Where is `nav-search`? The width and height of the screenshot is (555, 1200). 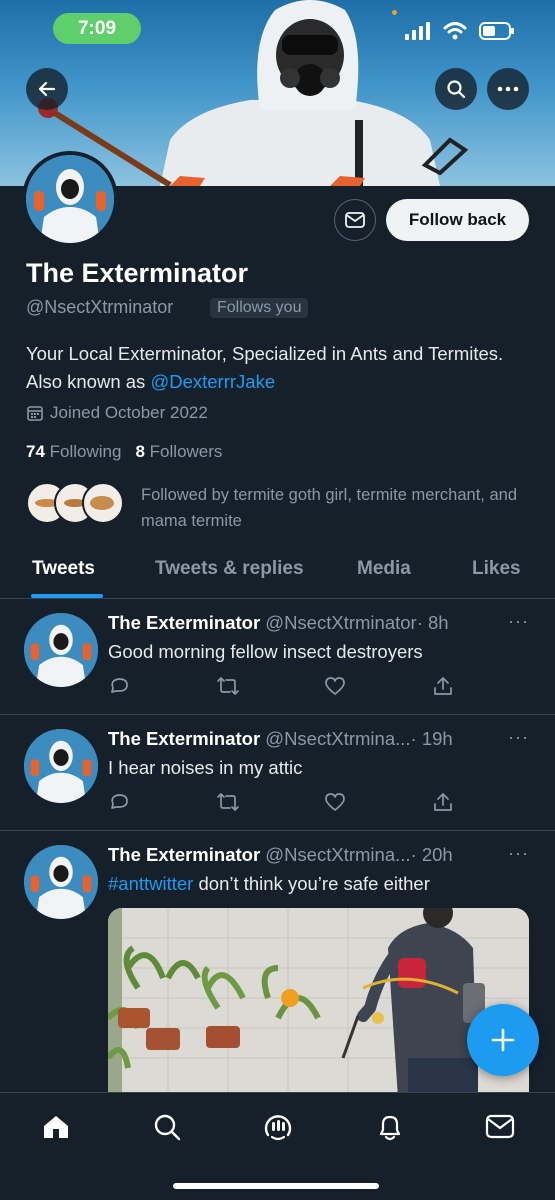 nav-search is located at coordinates (167, 1127).